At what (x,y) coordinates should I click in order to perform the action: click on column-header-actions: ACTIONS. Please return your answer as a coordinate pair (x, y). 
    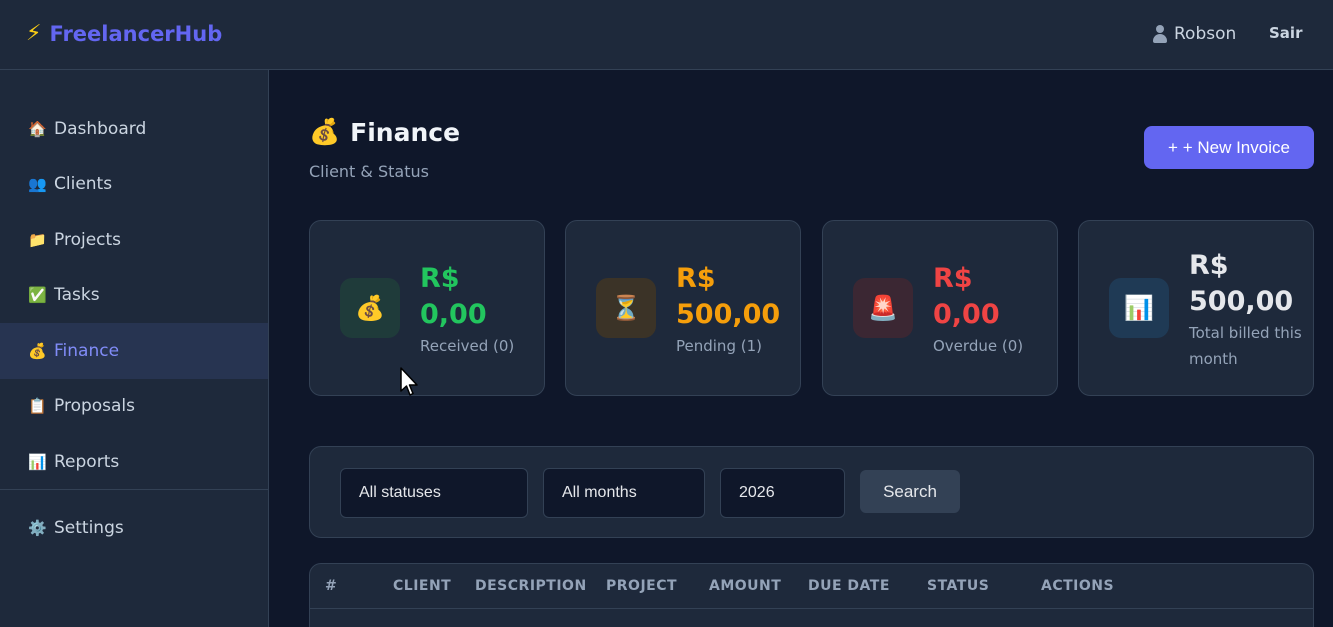
    Looking at the image, I should click on (1078, 586).